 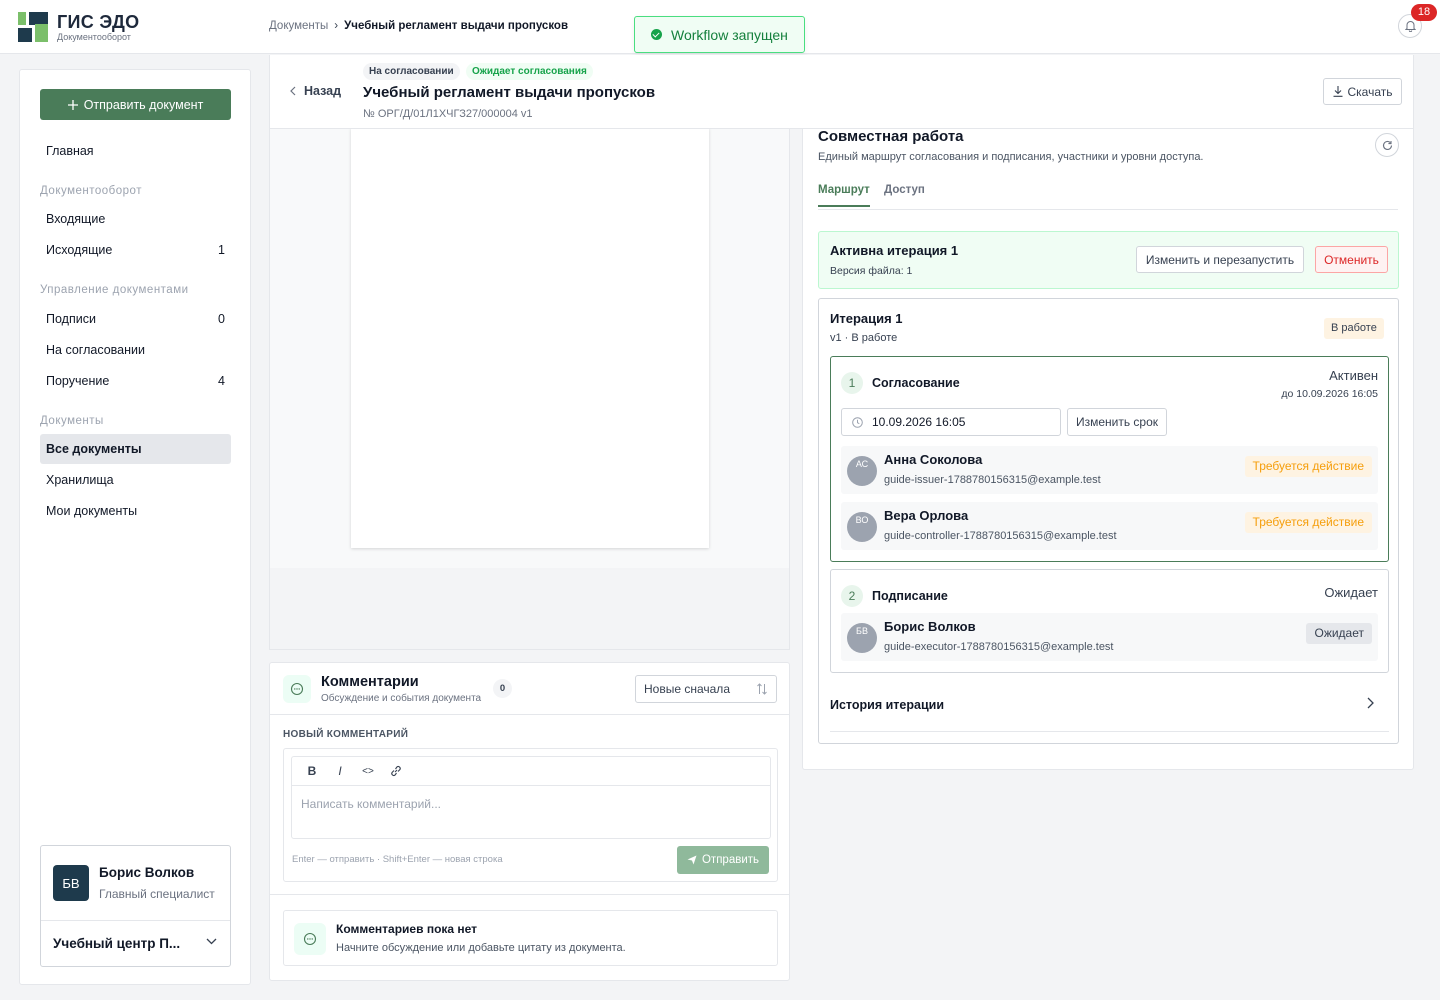 I want to click on bell-icon, so click(x=1410, y=26).